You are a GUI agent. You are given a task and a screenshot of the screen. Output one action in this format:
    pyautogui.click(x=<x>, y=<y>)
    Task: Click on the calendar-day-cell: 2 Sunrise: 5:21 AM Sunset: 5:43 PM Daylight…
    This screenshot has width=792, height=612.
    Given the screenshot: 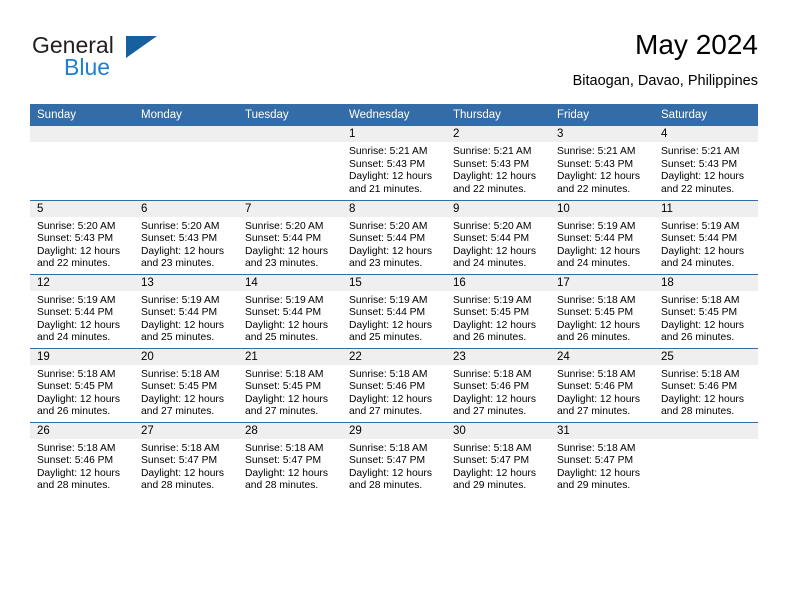 What is the action you would take?
    pyautogui.click(x=498, y=163)
    